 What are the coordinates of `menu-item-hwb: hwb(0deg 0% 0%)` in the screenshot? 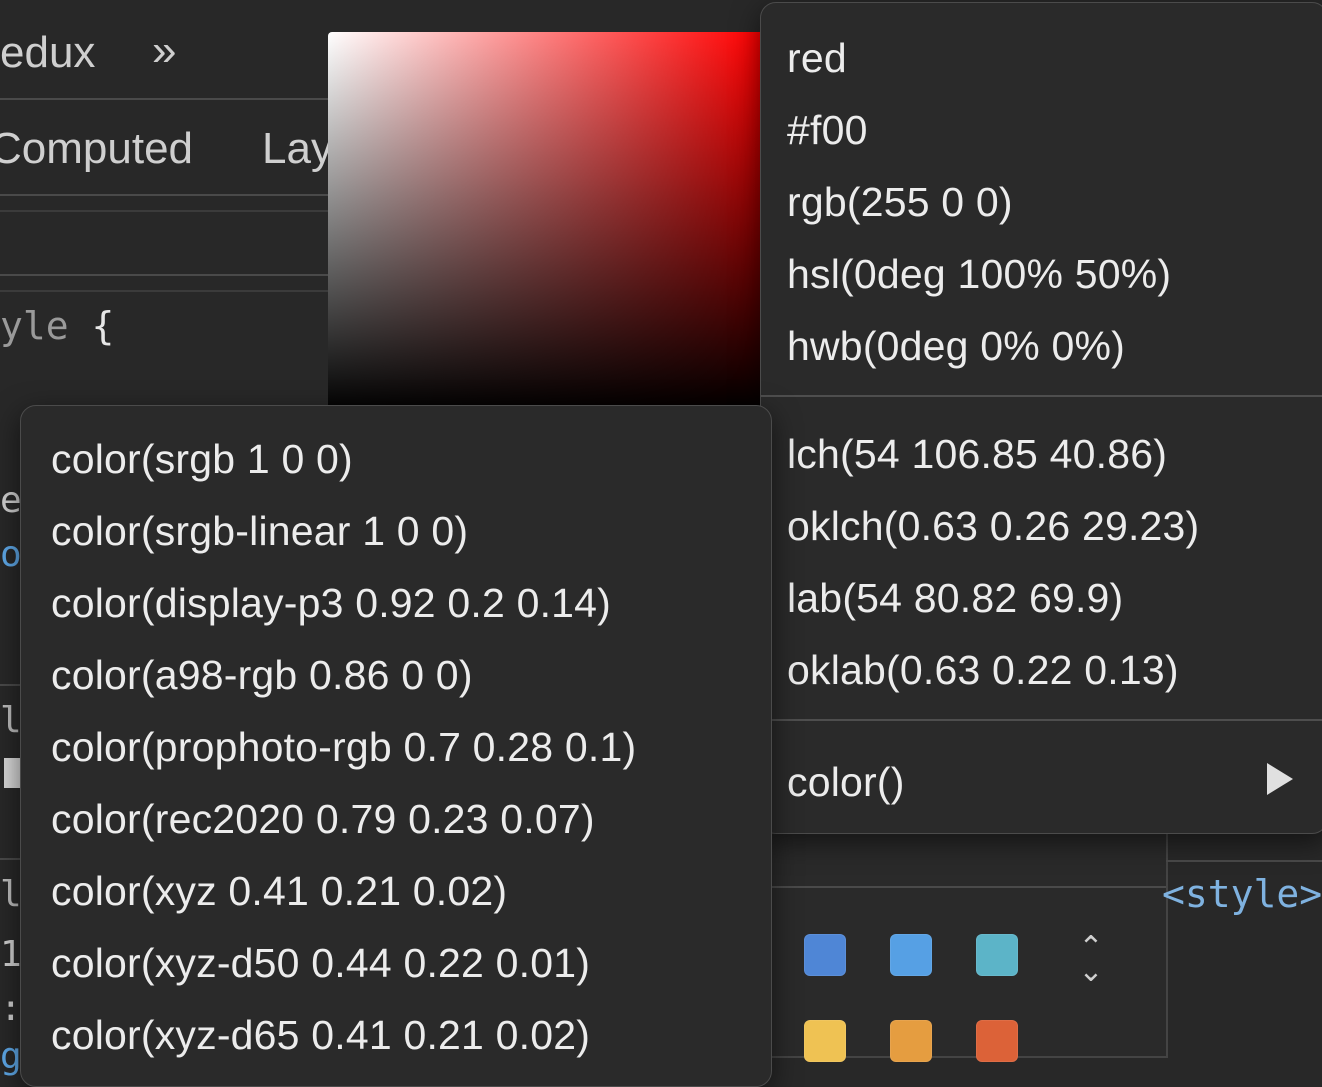 It's located at (956, 346).